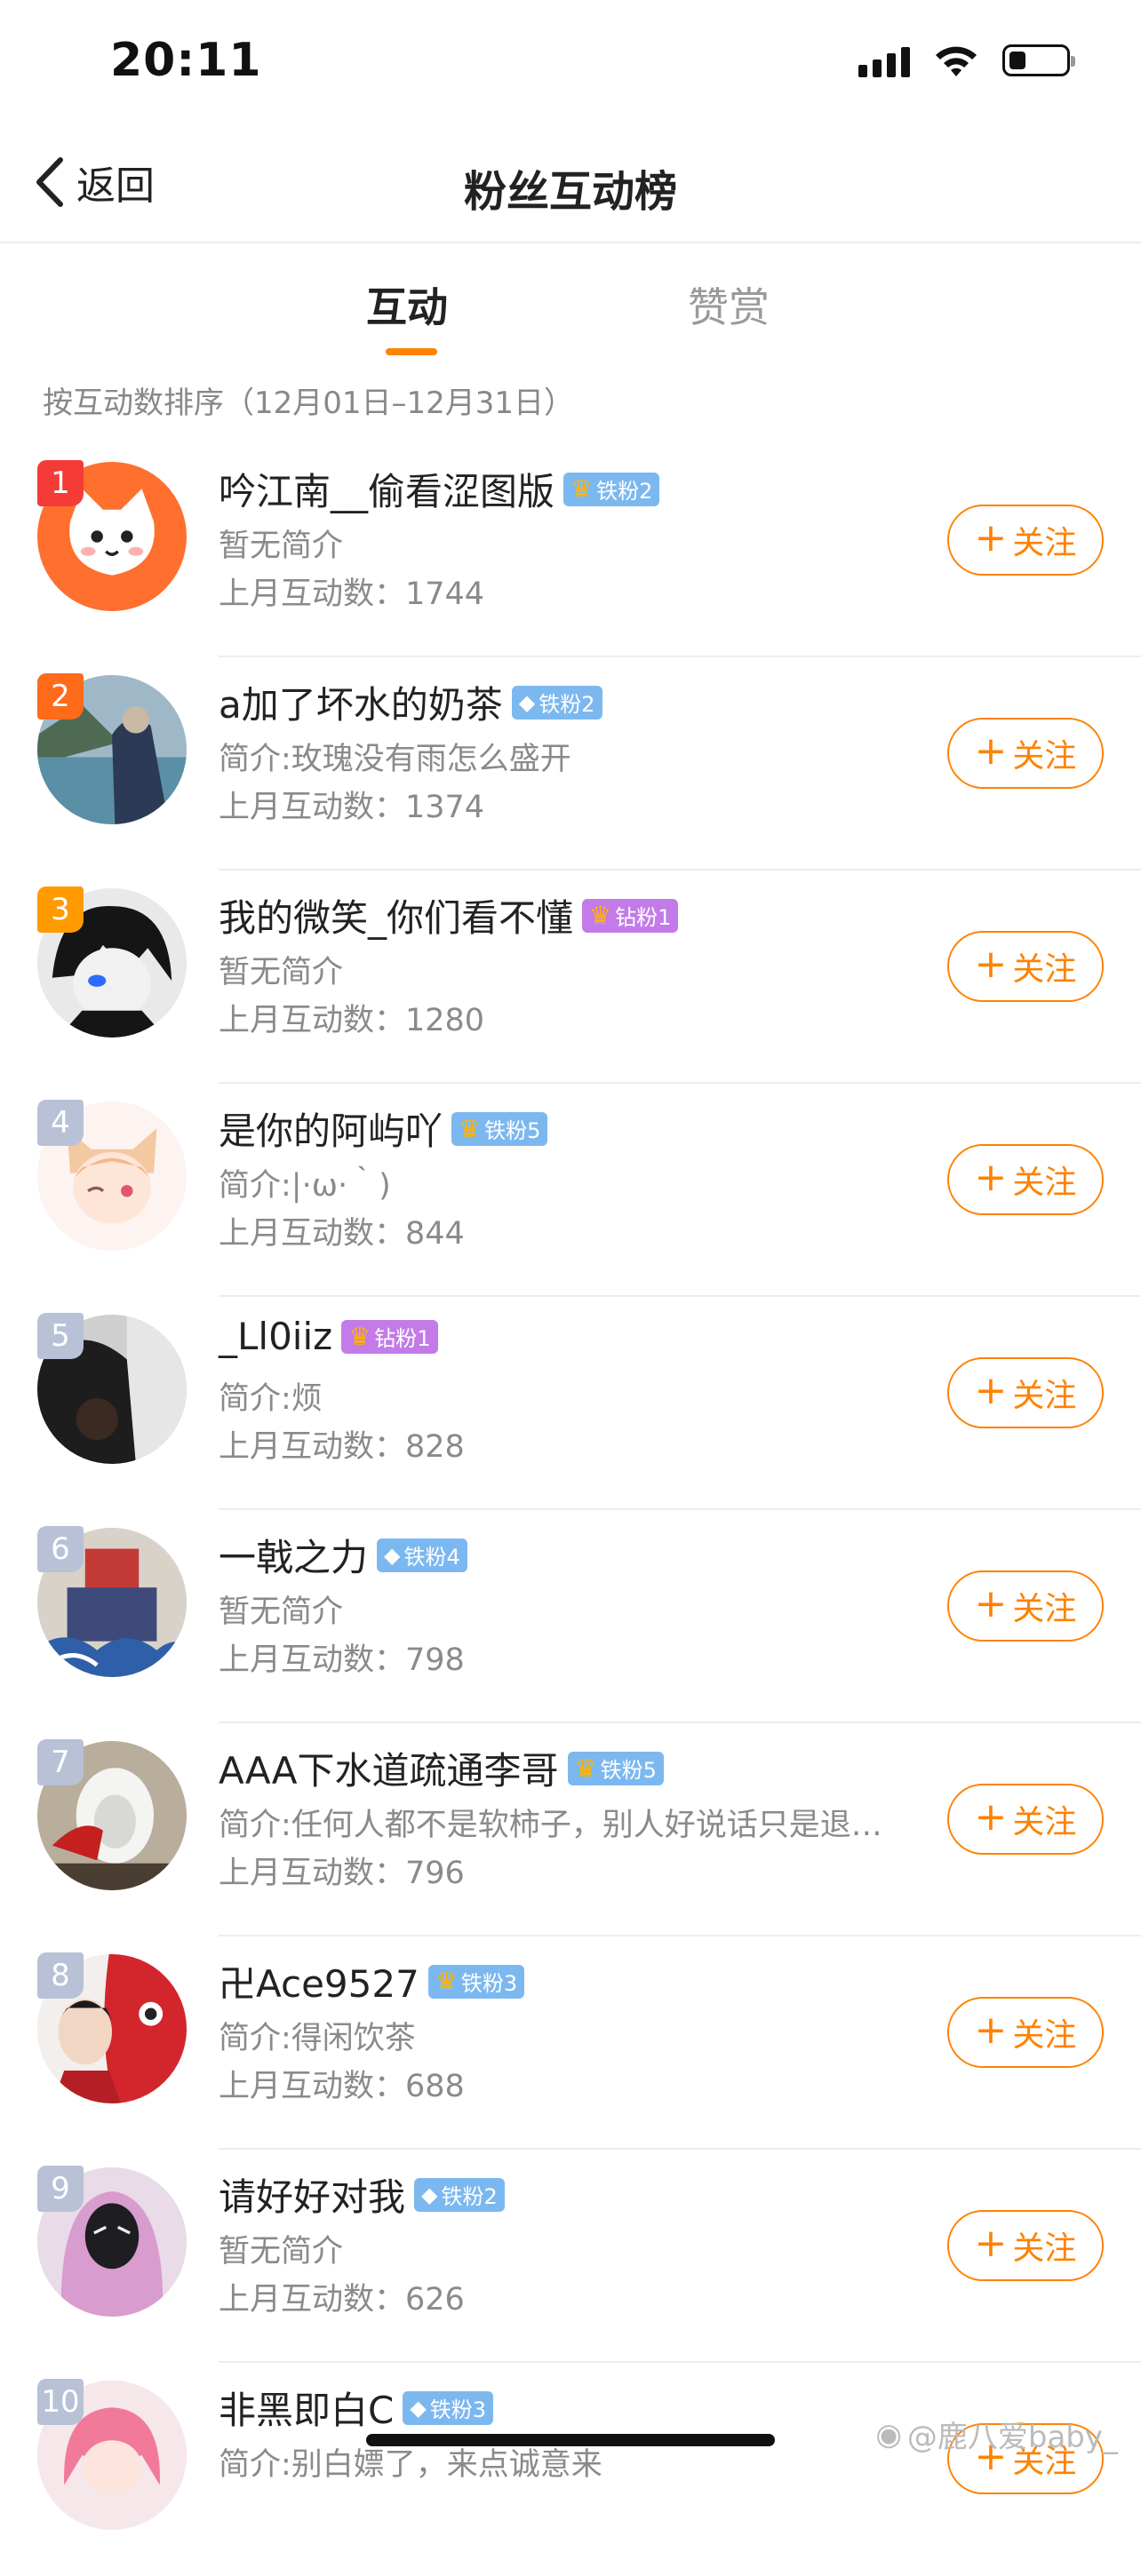 Image resolution: width=1141 pixels, height=2576 pixels. I want to click on user-name: 非黑即白C, so click(306, 2408).